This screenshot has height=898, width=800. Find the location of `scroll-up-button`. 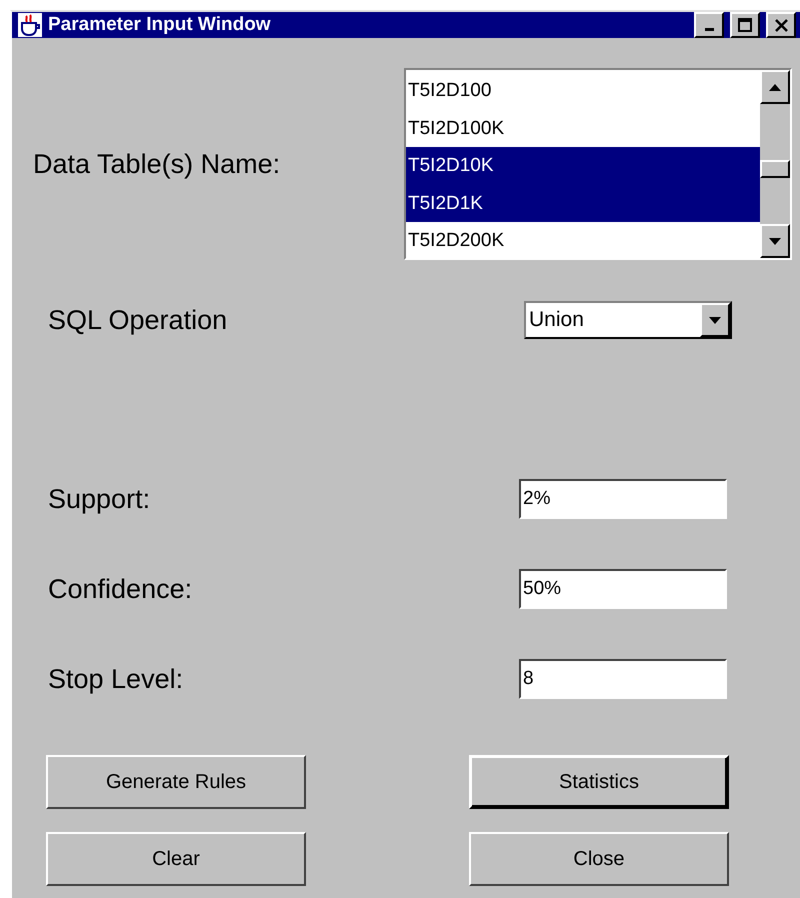

scroll-up-button is located at coordinates (775, 87).